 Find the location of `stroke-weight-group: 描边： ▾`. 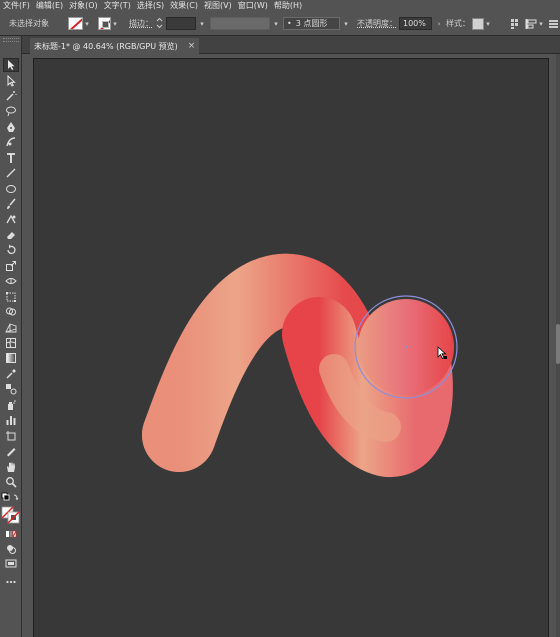

stroke-weight-group: 描边： ▾ is located at coordinates (167, 23).